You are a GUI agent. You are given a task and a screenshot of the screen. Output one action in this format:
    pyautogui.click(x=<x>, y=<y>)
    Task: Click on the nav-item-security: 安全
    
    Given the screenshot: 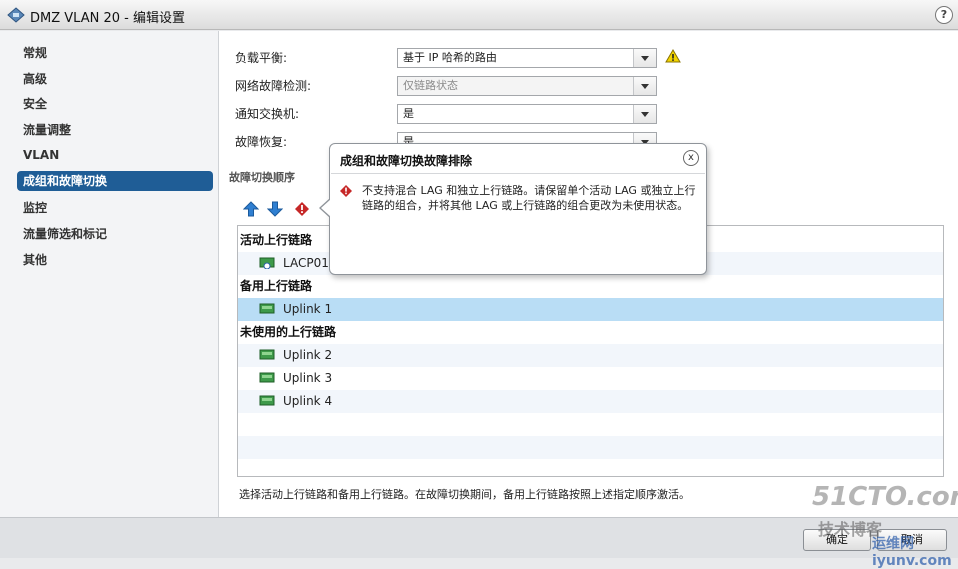 What is the action you would take?
    pyautogui.click(x=115, y=104)
    